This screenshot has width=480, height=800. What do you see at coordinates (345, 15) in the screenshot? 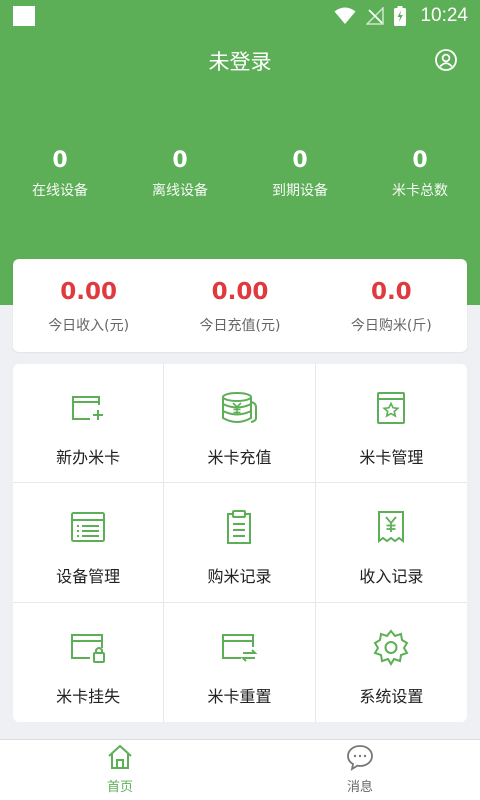
I see `wifi-icon` at bounding box center [345, 15].